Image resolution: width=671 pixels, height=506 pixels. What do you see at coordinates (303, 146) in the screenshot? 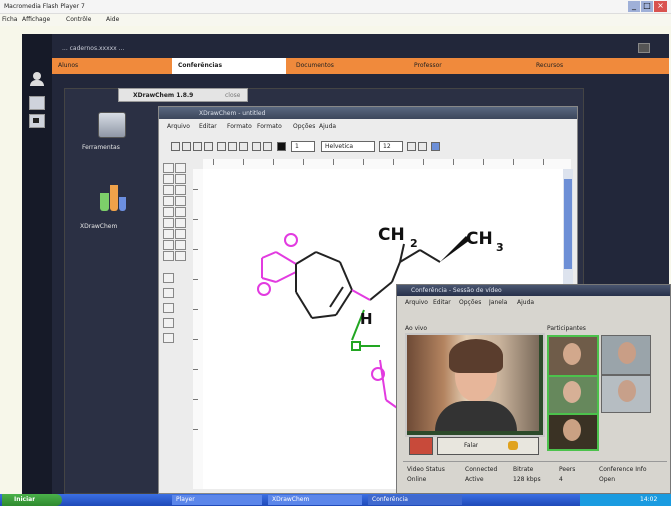
I see `line-width-select: 1` at bounding box center [303, 146].